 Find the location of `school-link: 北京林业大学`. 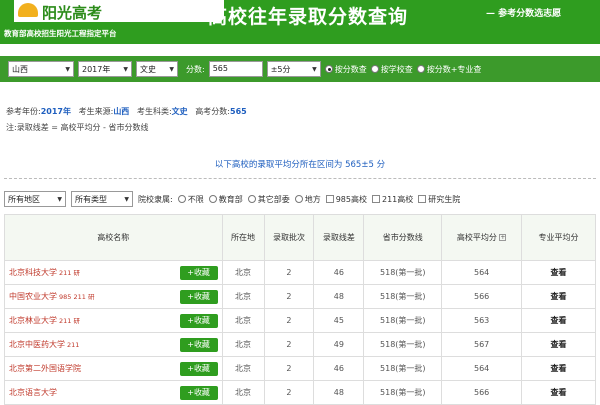

school-link: 北京林业大学 is located at coordinates (33, 320).